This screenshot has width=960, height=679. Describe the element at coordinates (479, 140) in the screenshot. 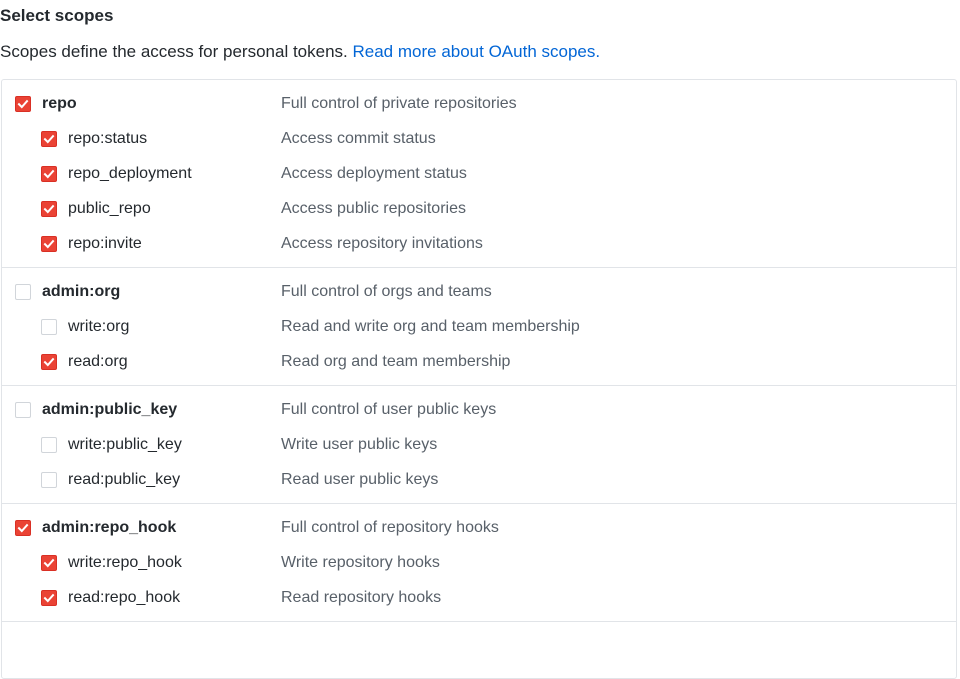

I see `scope-row-child: repo:status Access commit status` at that location.